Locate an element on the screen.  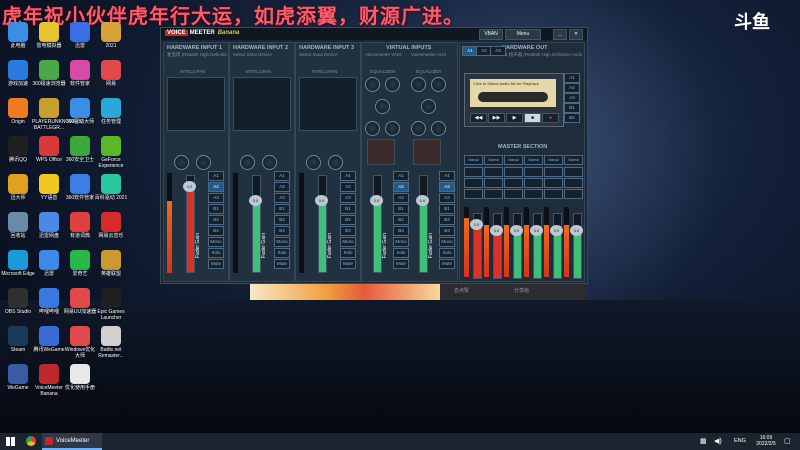
master-fader: 2.0 is located at coordinates (476, 246).